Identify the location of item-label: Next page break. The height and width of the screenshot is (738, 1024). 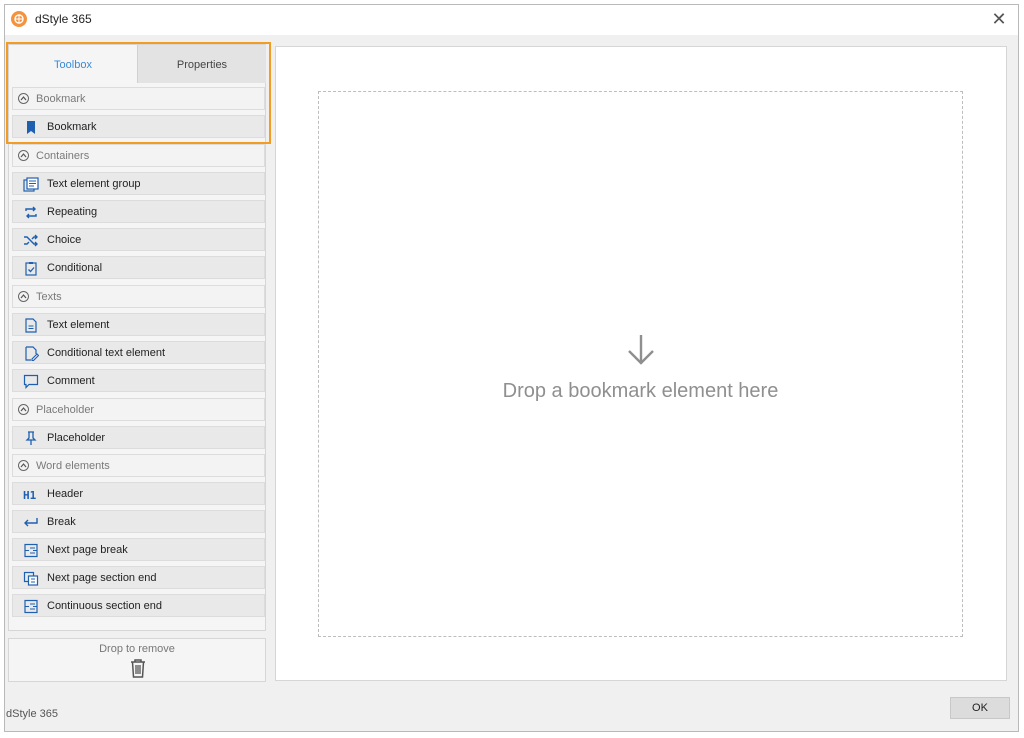
(87, 550).